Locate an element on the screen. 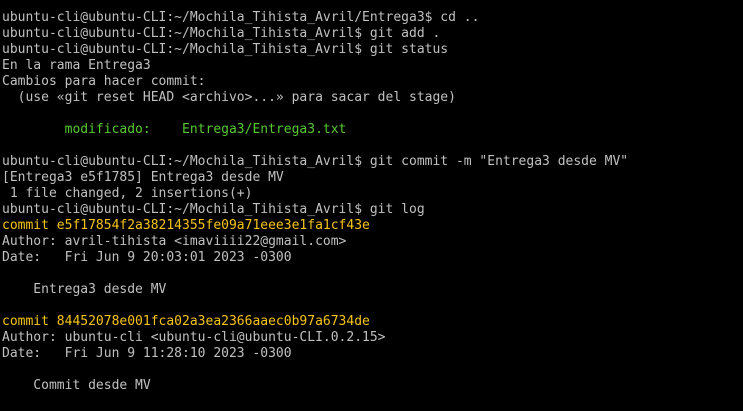 This screenshot has height=411, width=743. terminal-line: [Entrega3 e5f1785] Entrega3 desde MV is located at coordinates (143, 177).